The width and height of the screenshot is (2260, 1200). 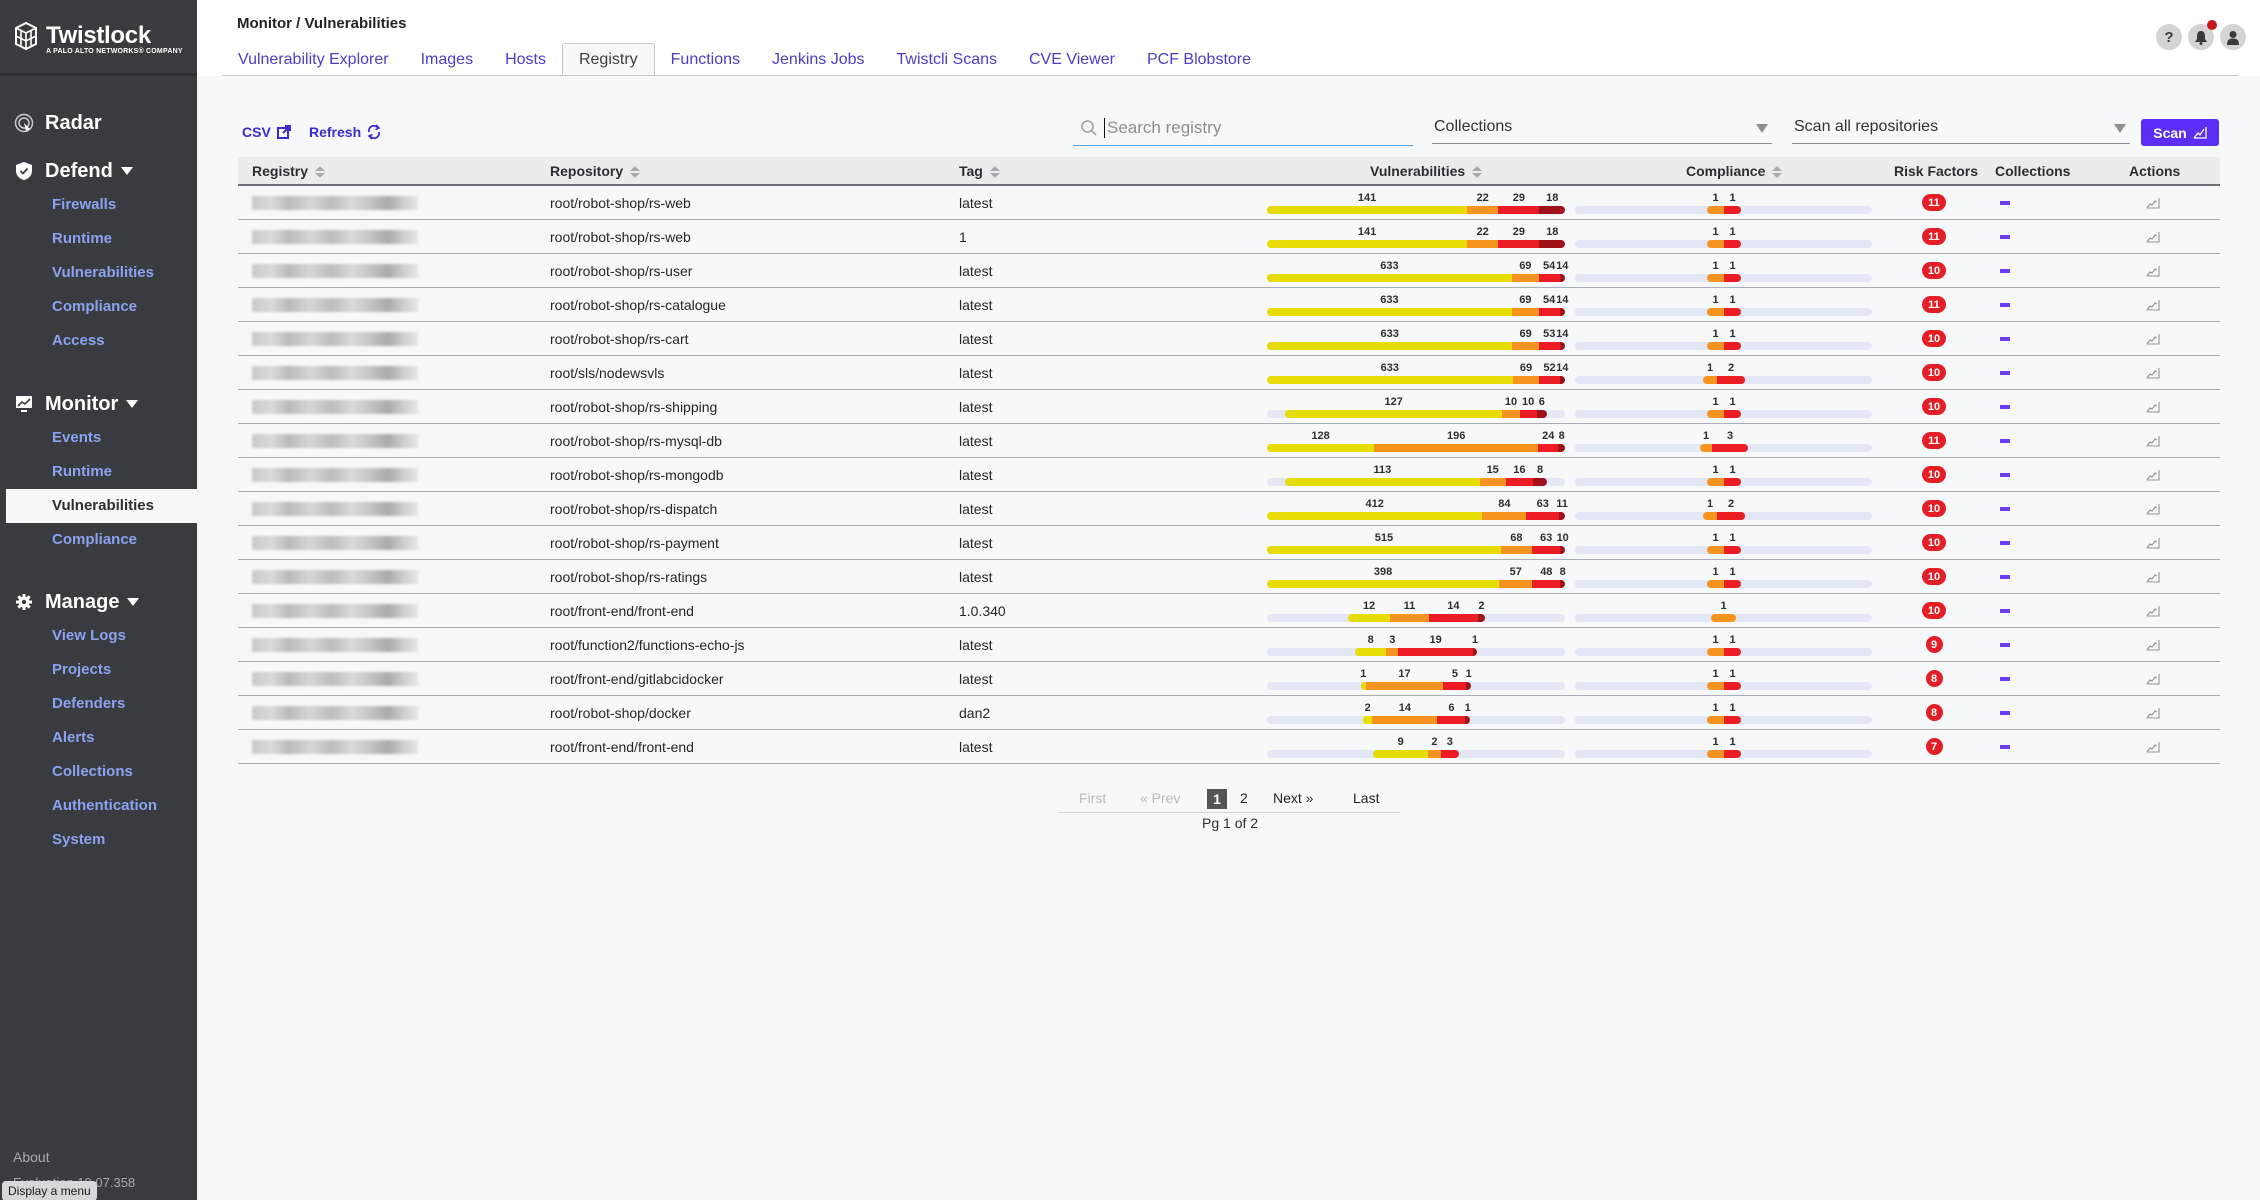 I want to click on vulnerabilities-bar: 633 69 52 14, so click(x=1417, y=372).